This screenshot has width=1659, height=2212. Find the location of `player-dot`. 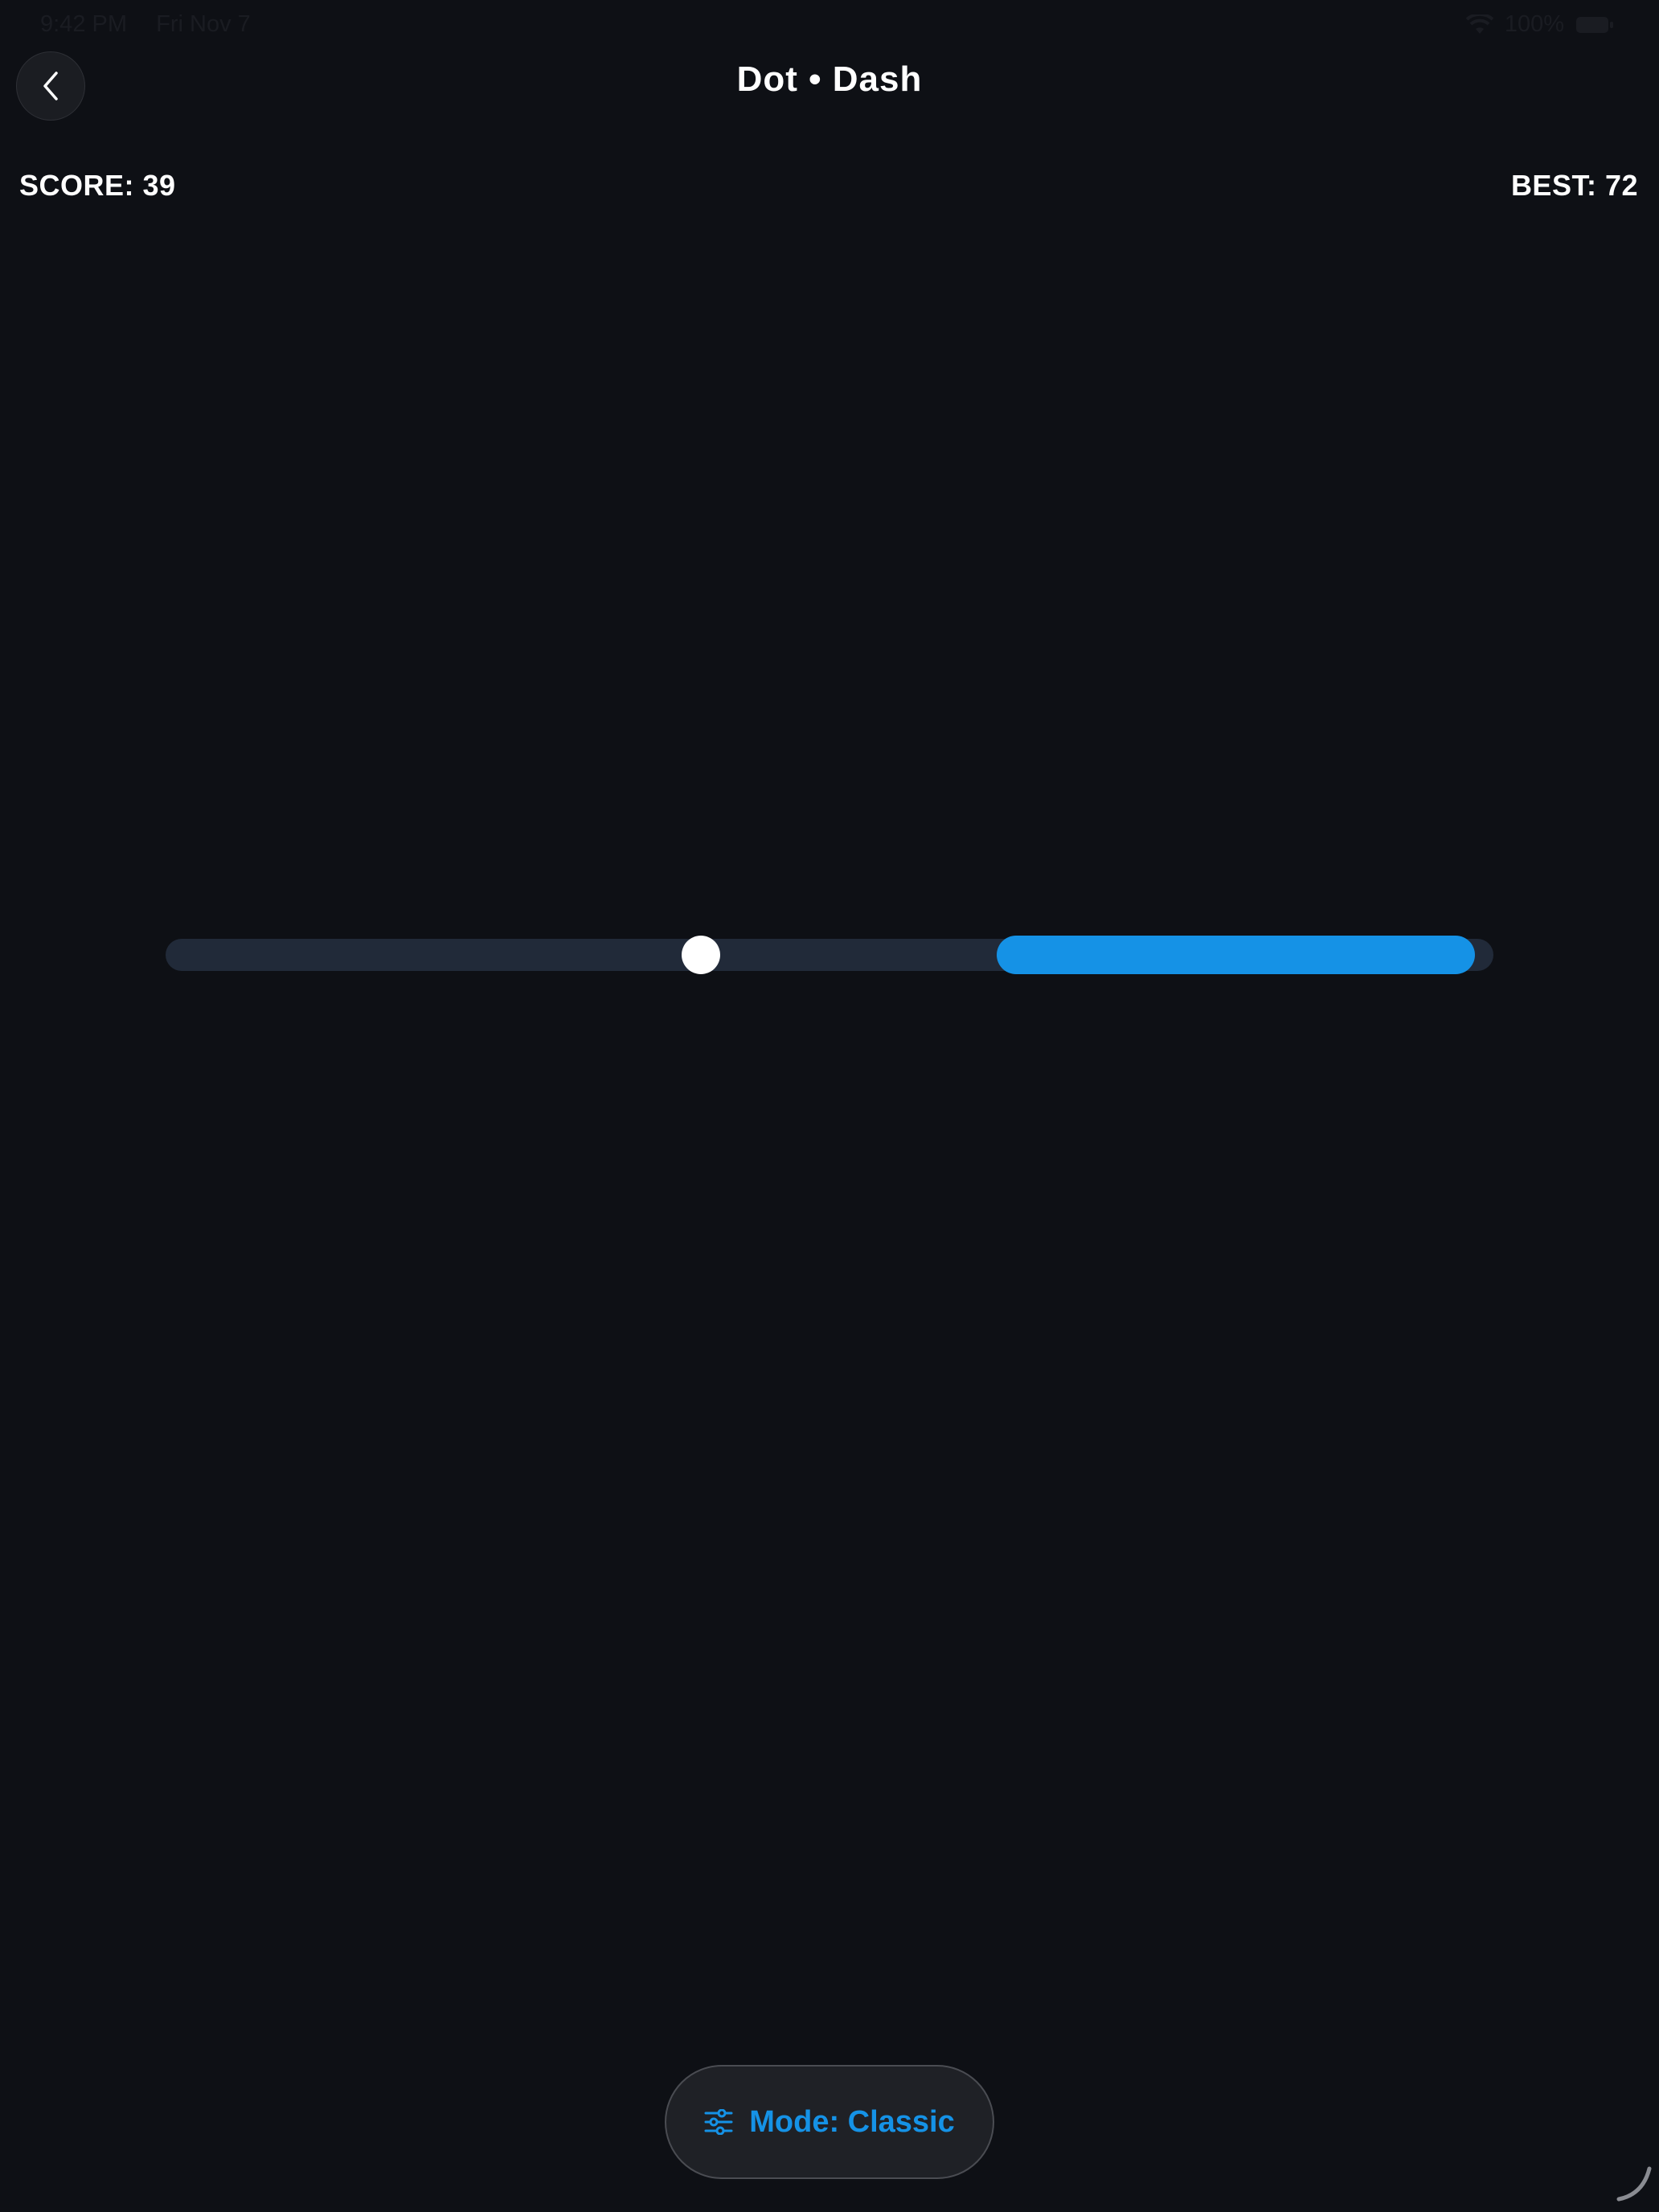

player-dot is located at coordinates (700, 955).